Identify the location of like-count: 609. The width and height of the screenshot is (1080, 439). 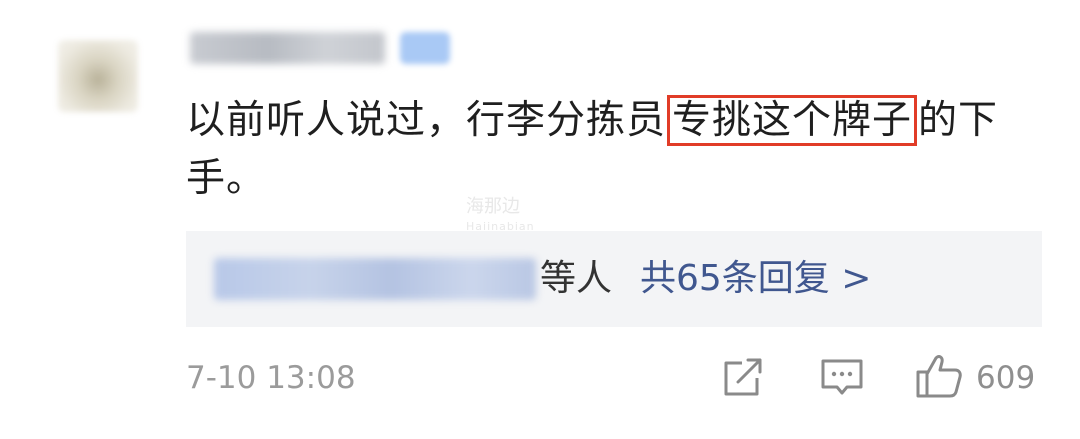
(1006, 378).